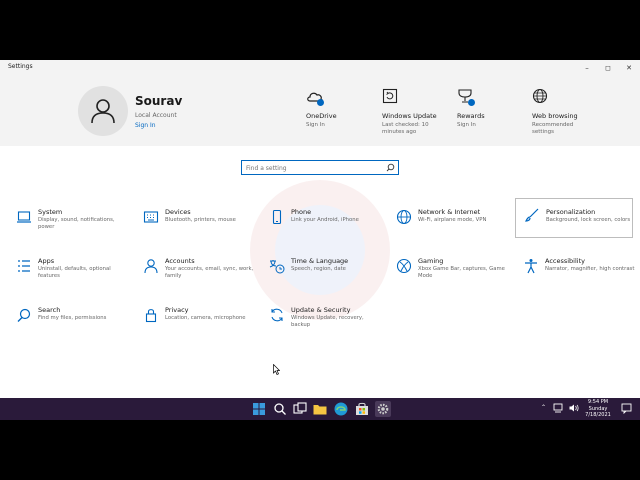  What do you see at coordinates (565, 261) in the screenshot?
I see `tile-name: Accessibility` at bounding box center [565, 261].